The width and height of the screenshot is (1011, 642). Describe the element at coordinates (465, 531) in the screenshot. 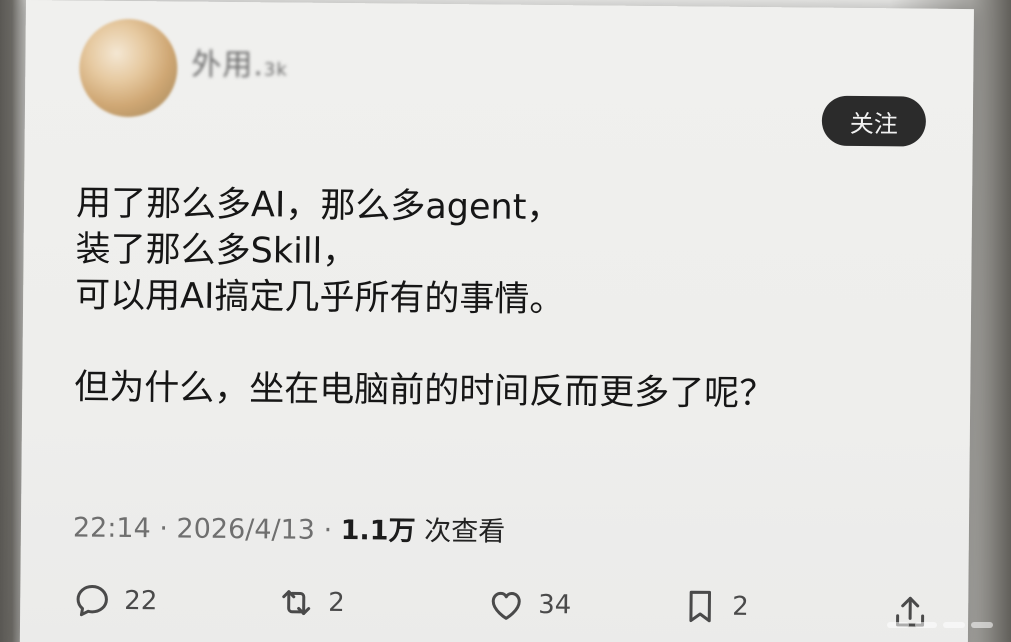

I see `views-label: 次查看` at that location.